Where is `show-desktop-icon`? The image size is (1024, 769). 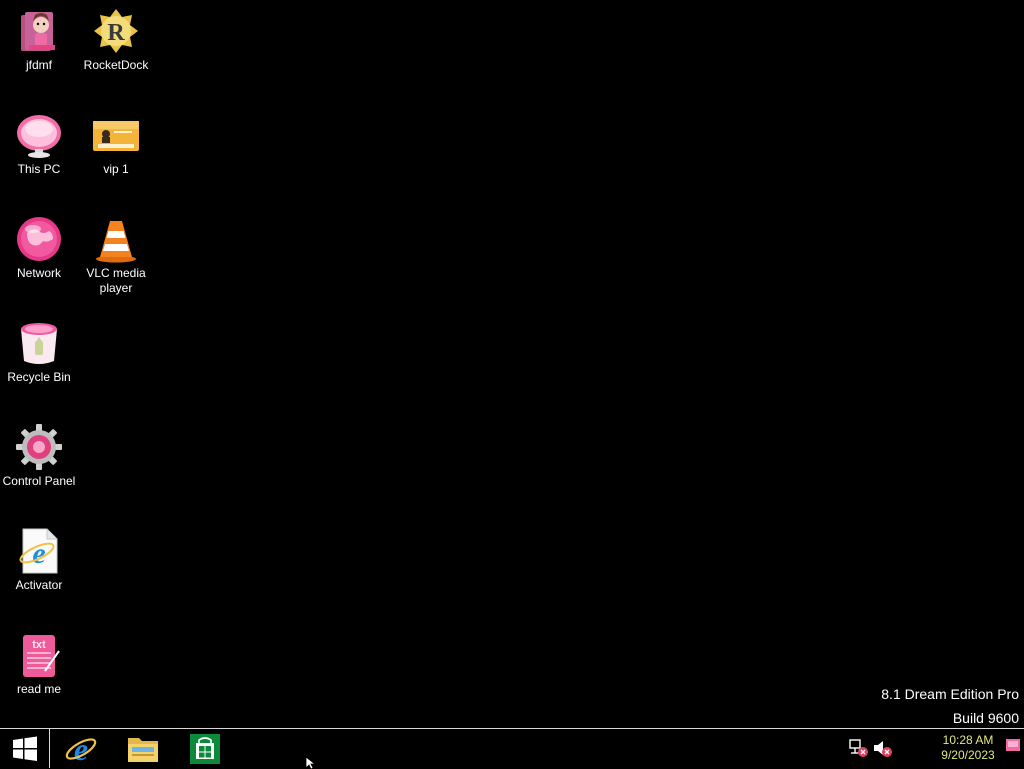 show-desktop-icon is located at coordinates (1013, 745).